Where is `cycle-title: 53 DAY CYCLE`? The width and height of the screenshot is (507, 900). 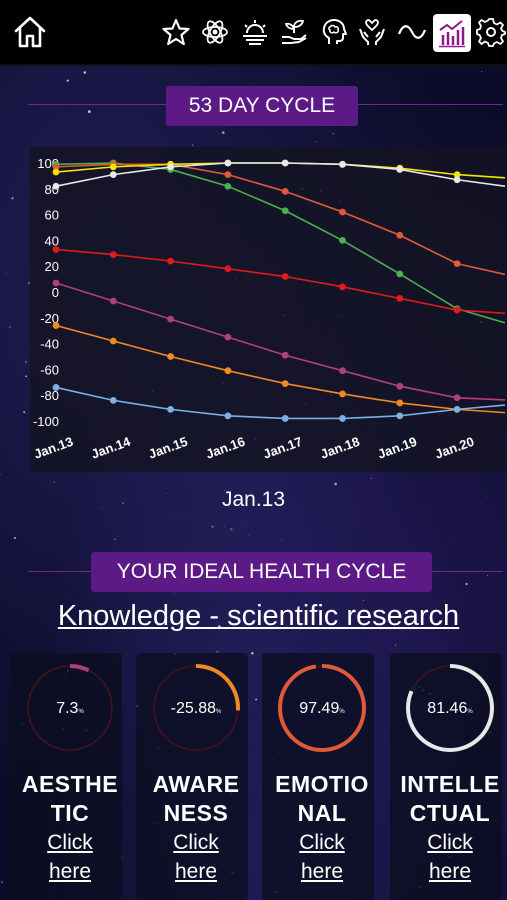 cycle-title: 53 DAY CYCLE is located at coordinates (262, 106).